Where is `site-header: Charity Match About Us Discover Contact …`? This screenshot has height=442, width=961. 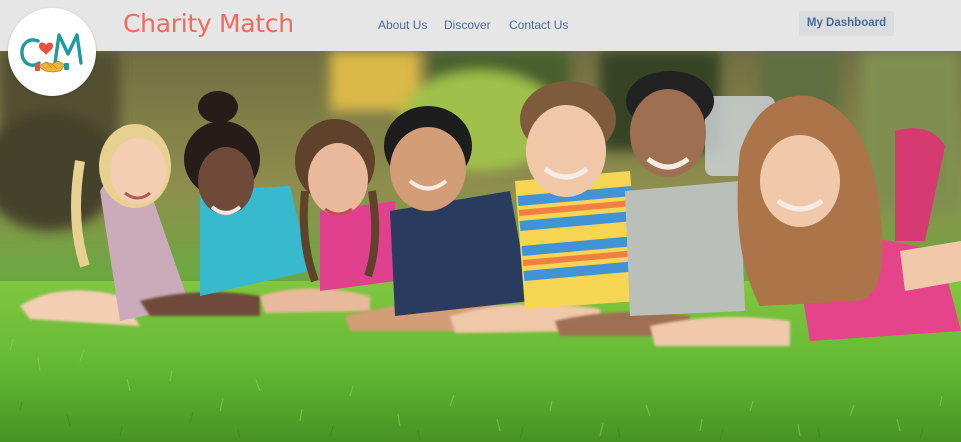
site-header: Charity Match About Us Discover Contact … is located at coordinates (480, 25).